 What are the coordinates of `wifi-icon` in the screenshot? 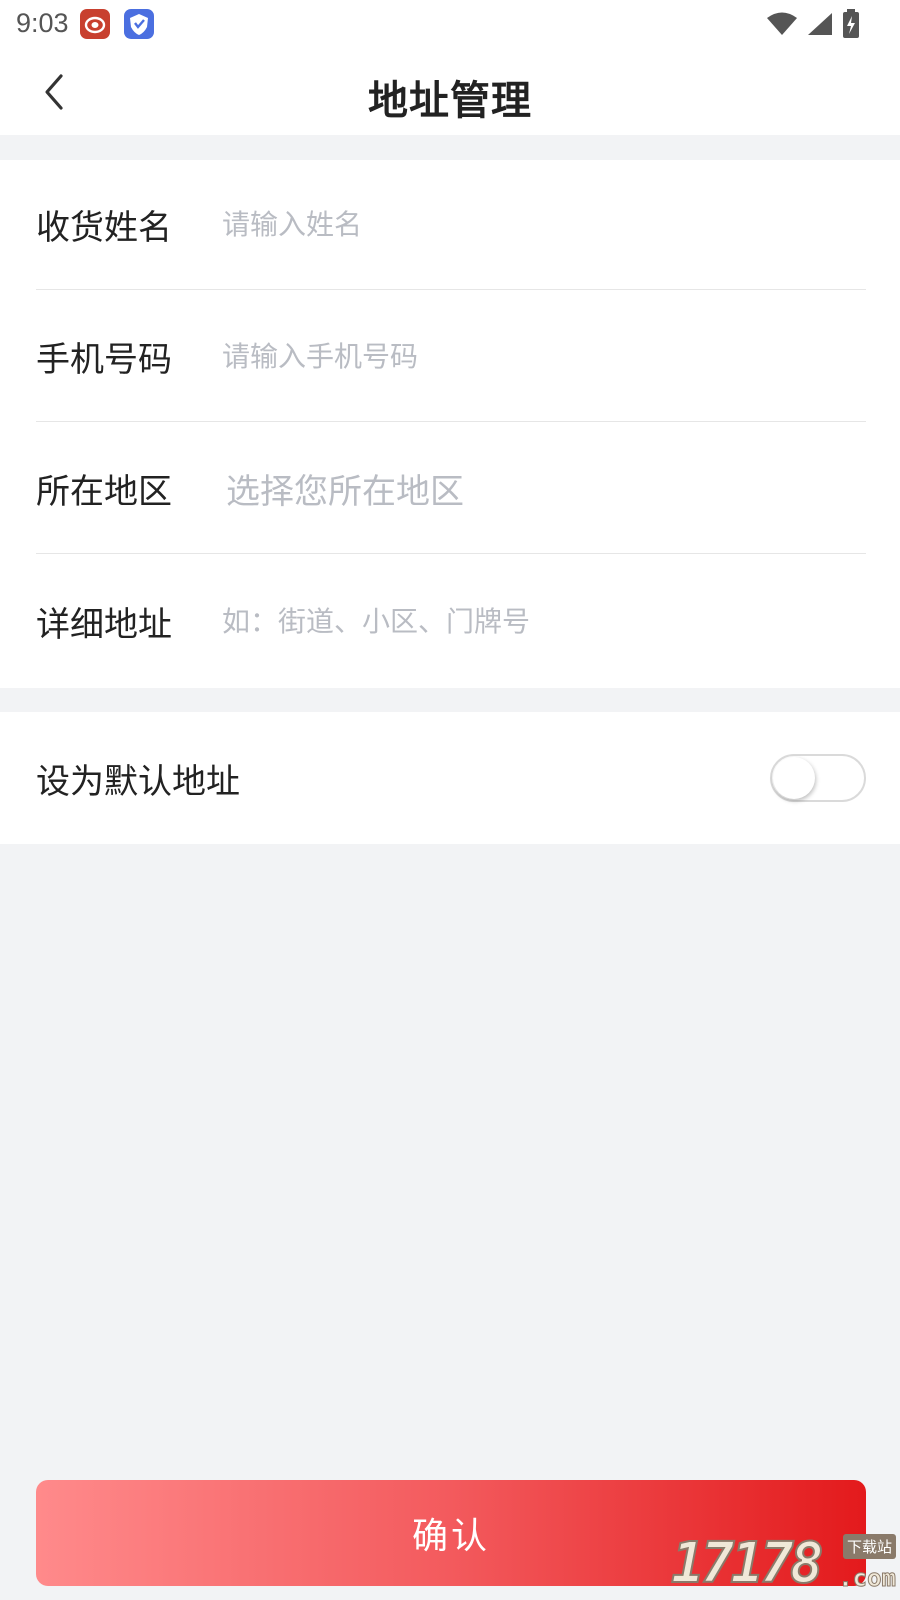 It's located at (782, 23).